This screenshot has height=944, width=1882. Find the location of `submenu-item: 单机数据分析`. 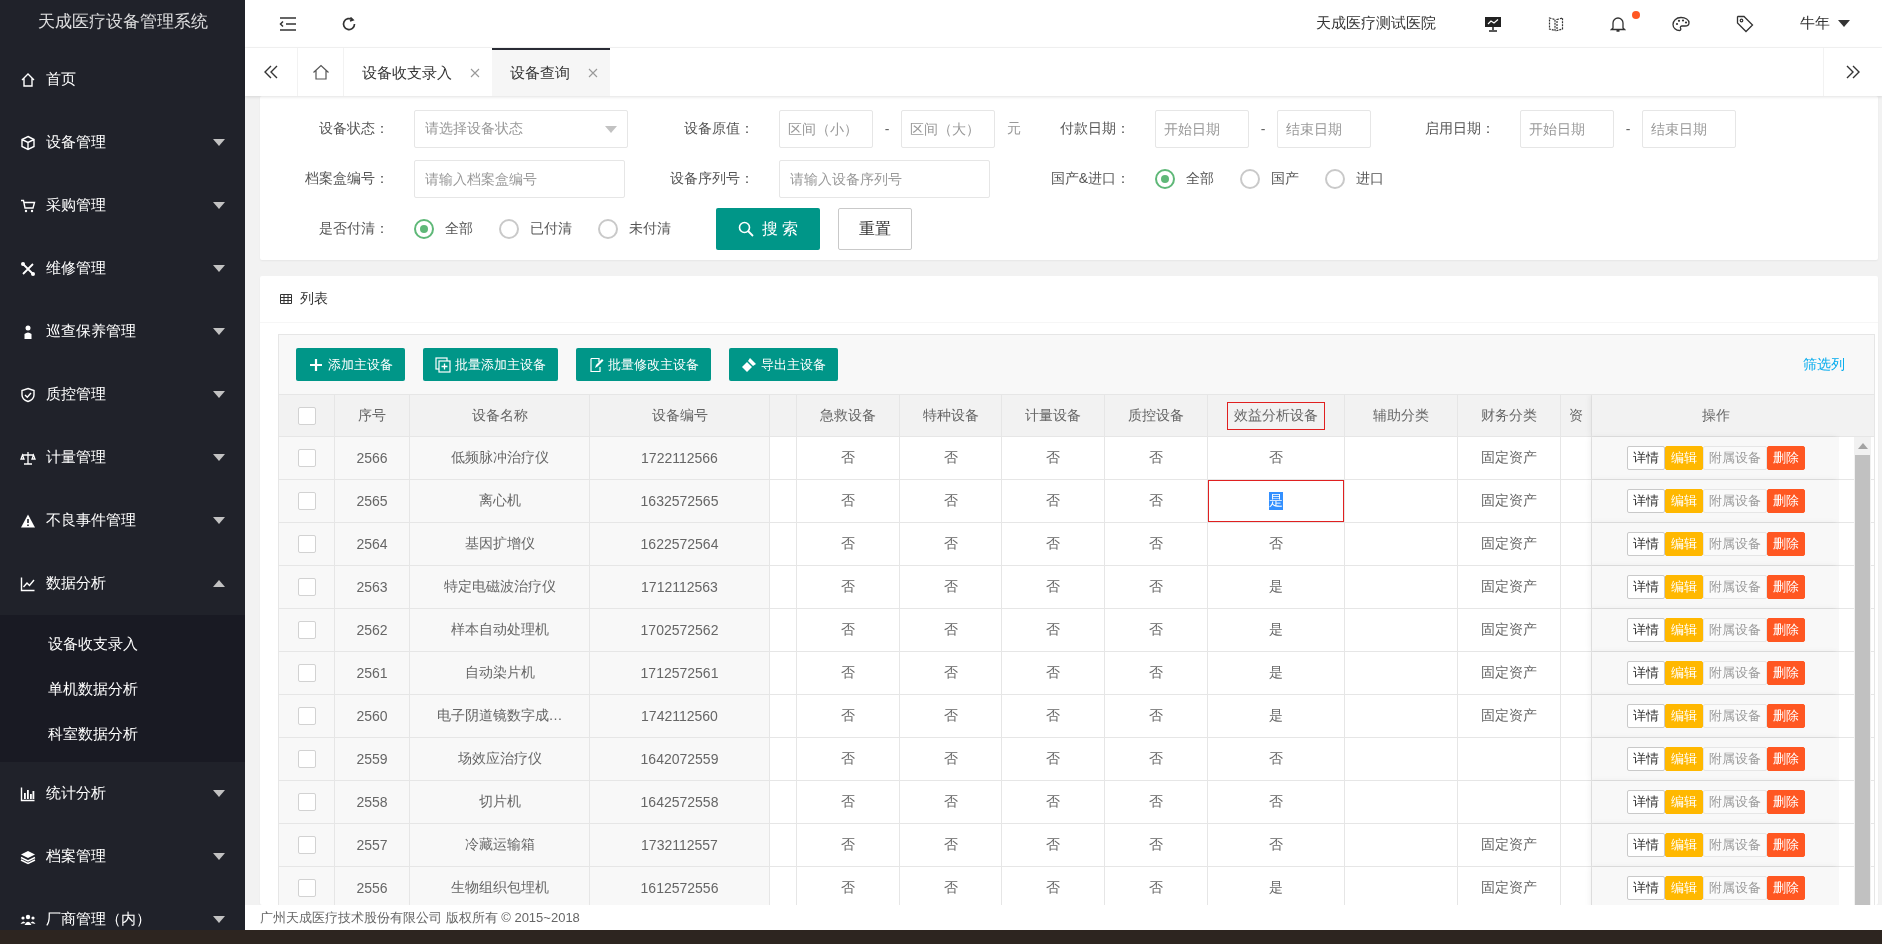

submenu-item: 单机数据分析 is located at coordinates (122, 688).